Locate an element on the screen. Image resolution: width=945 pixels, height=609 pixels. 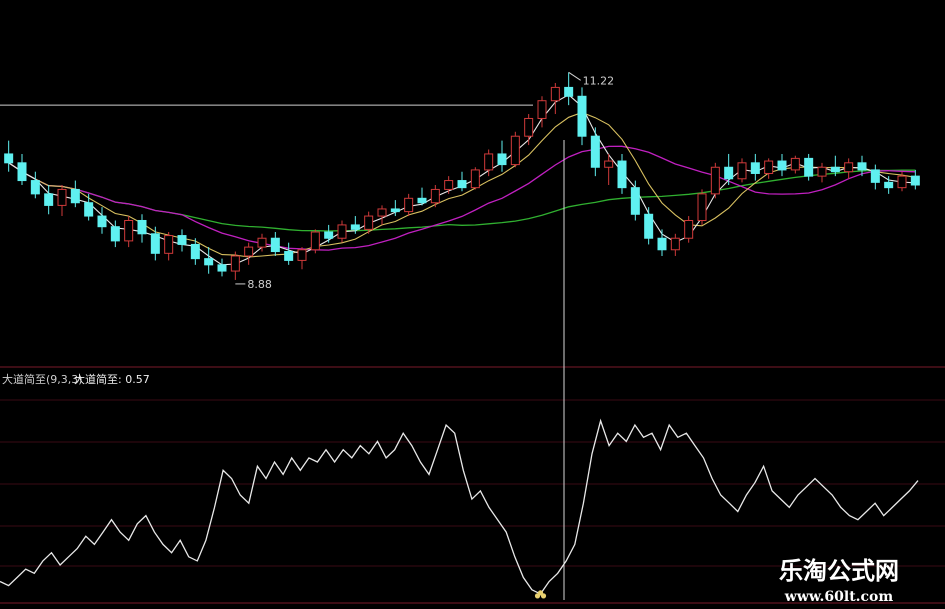
indicator-value-label: 大道简至: 0.57 is located at coordinates (112, 379).